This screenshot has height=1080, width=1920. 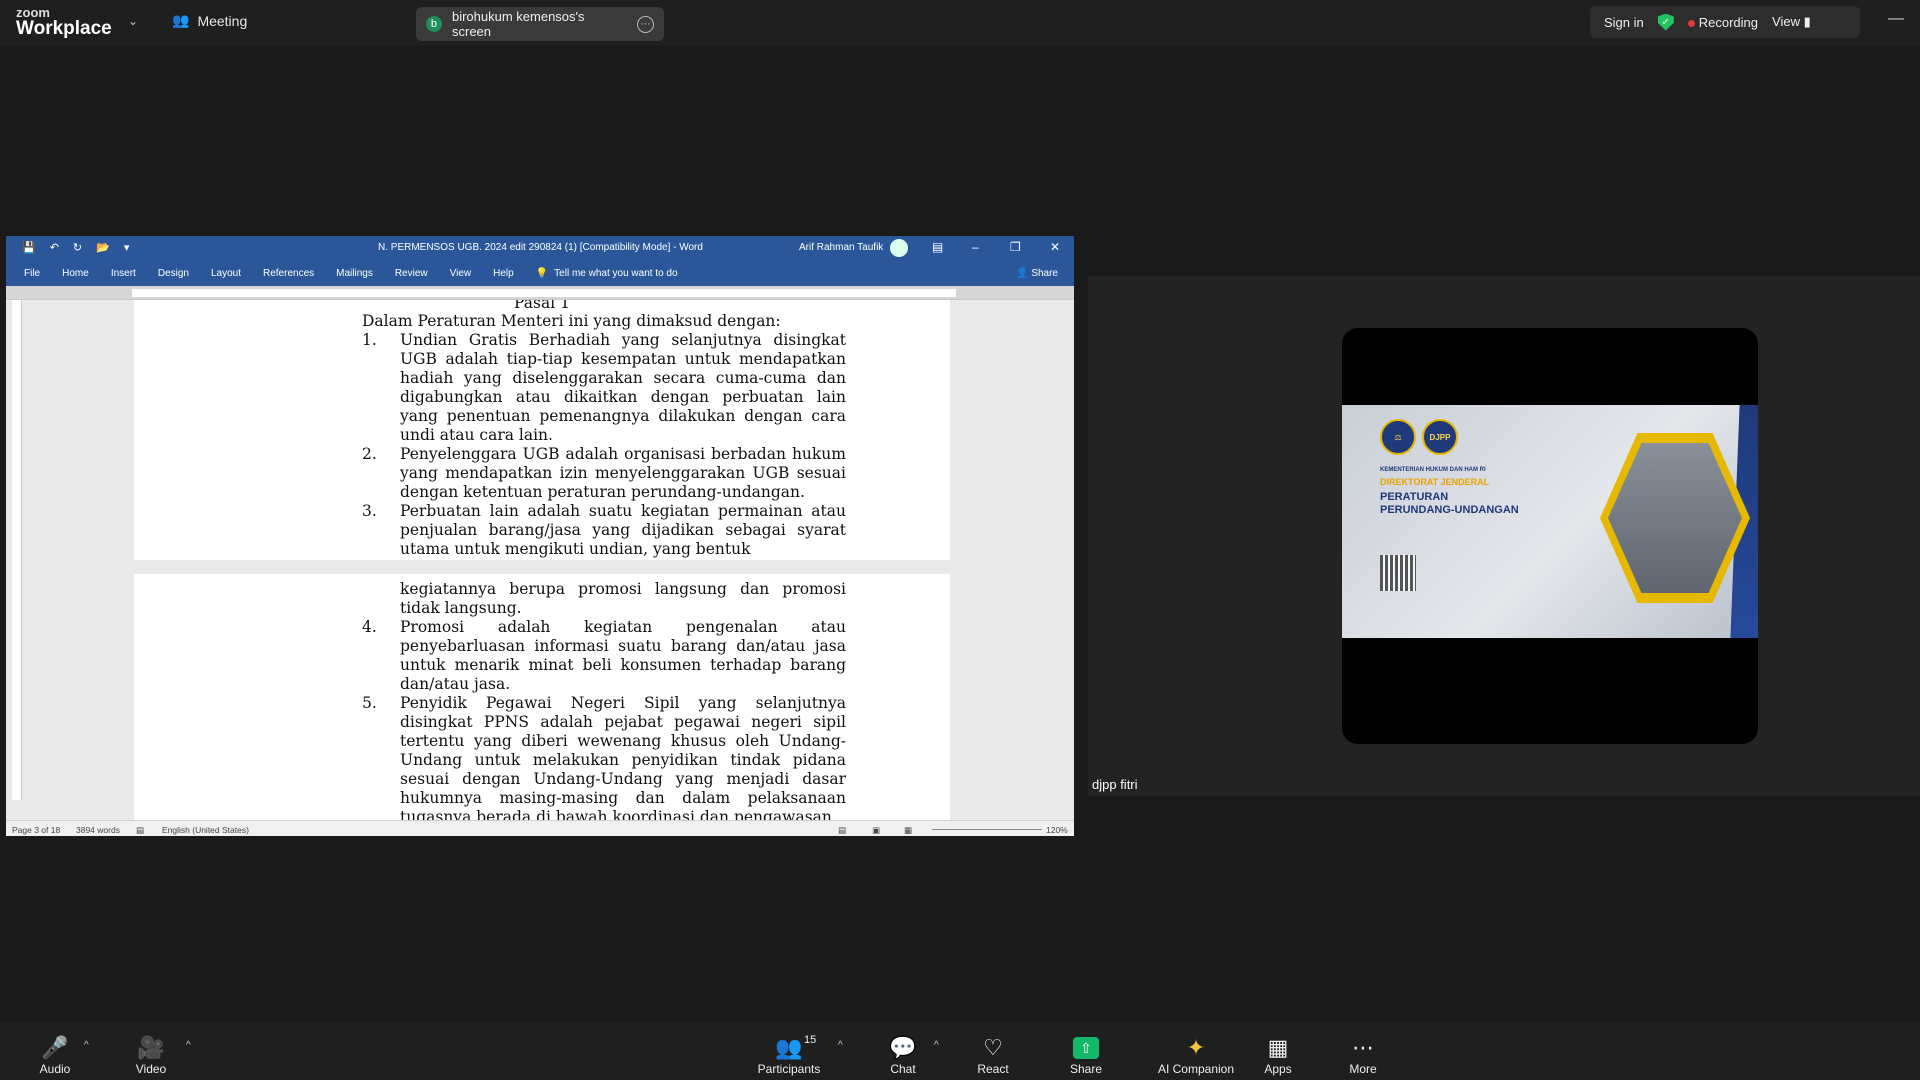 What do you see at coordinates (1722, 22) in the screenshot?
I see `recording-indicator: Recording` at bounding box center [1722, 22].